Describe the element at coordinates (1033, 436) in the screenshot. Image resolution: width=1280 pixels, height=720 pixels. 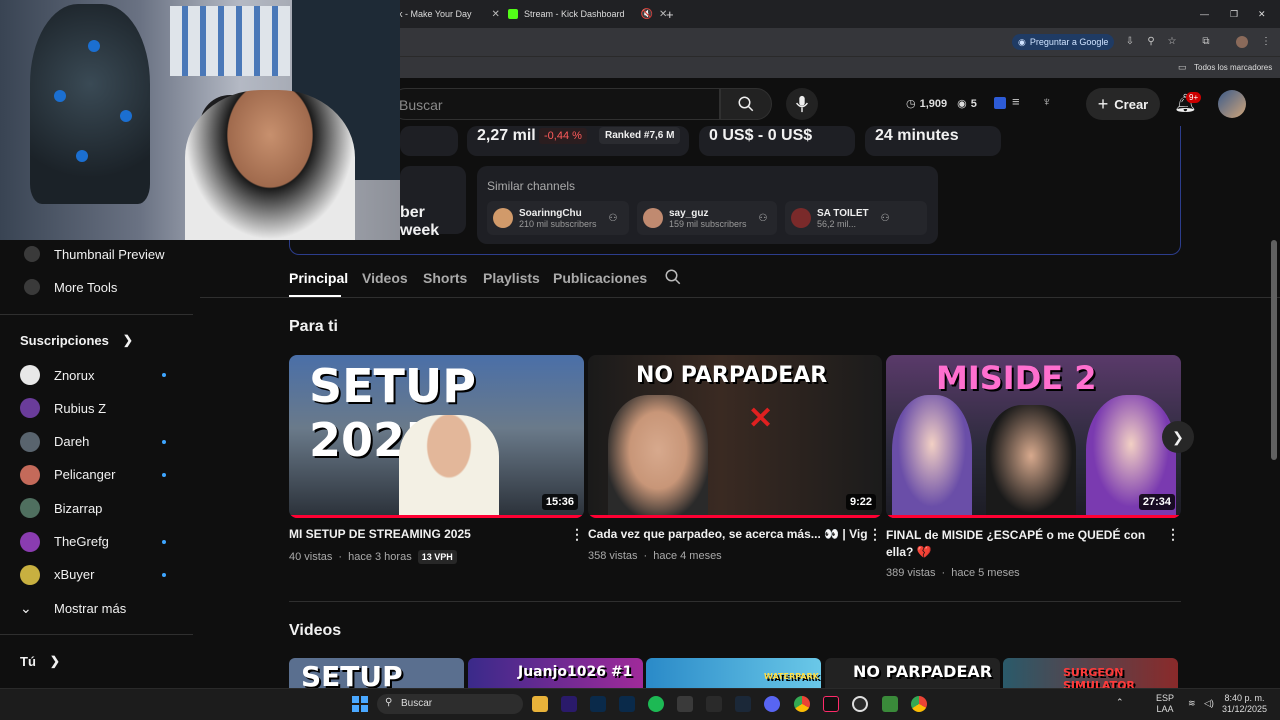
I see `video-thumbnail: MISIDE 2 27:34` at that location.